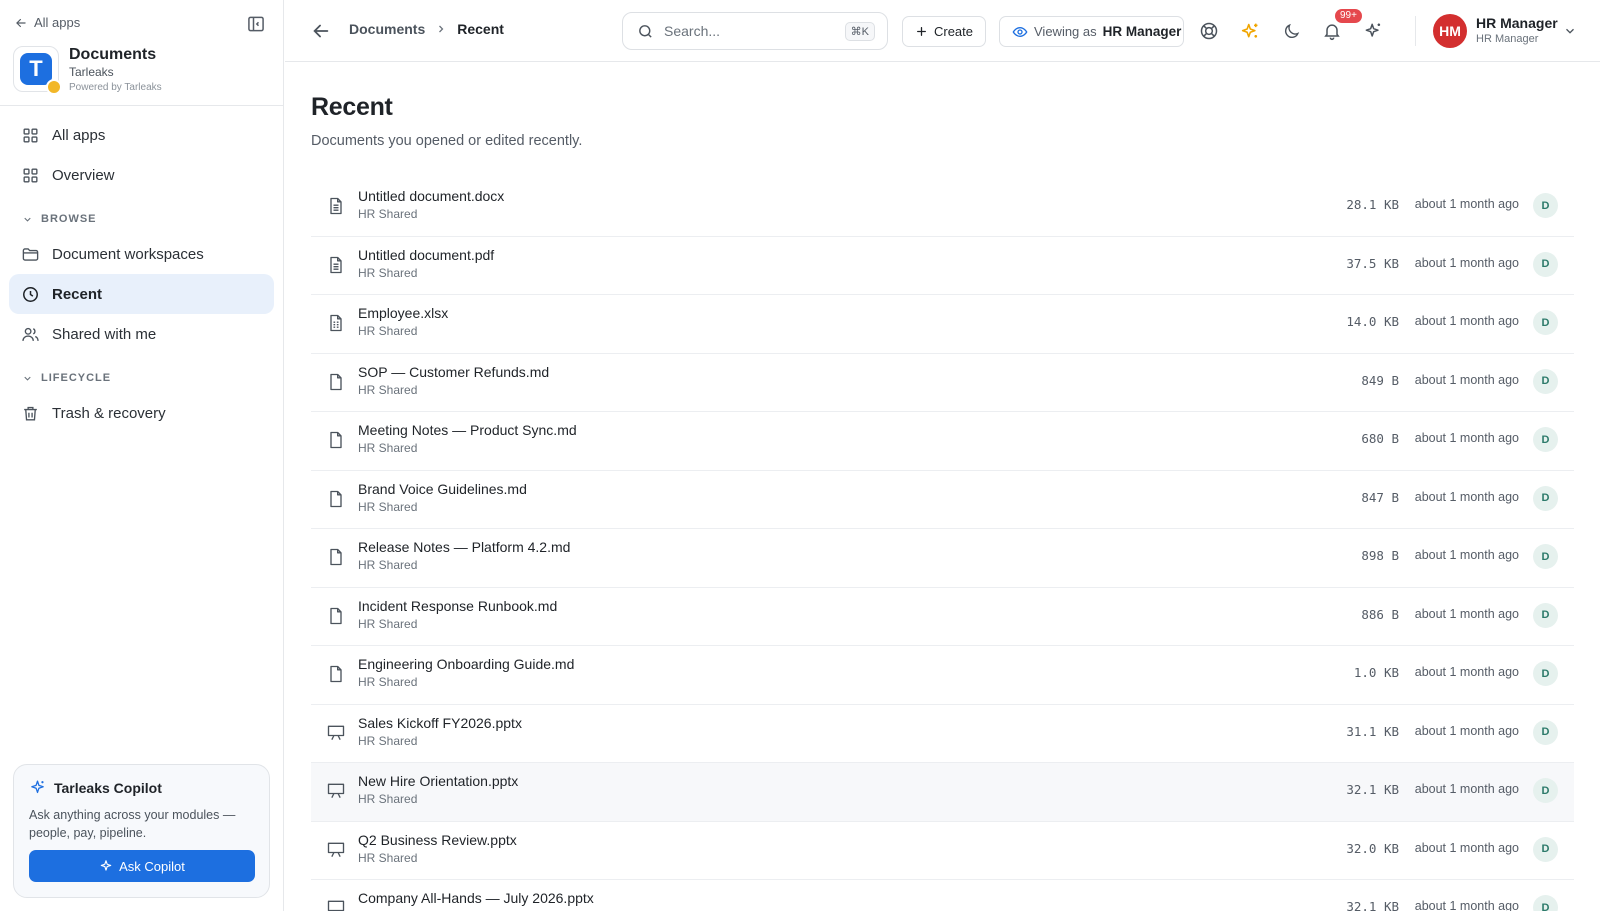  I want to click on section-toggle-browse: BROWSE, so click(59, 219).